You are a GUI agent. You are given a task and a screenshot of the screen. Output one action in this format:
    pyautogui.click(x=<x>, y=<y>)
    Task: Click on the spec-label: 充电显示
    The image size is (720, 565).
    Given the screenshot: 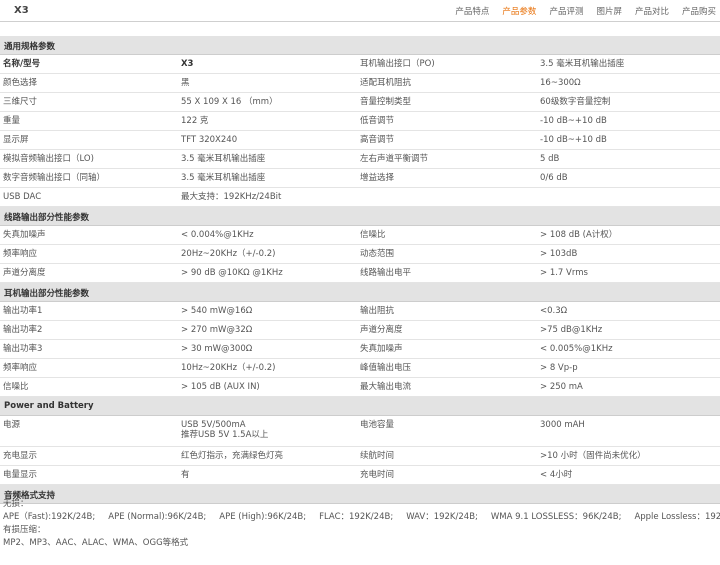 What is the action you would take?
    pyautogui.click(x=20, y=456)
    